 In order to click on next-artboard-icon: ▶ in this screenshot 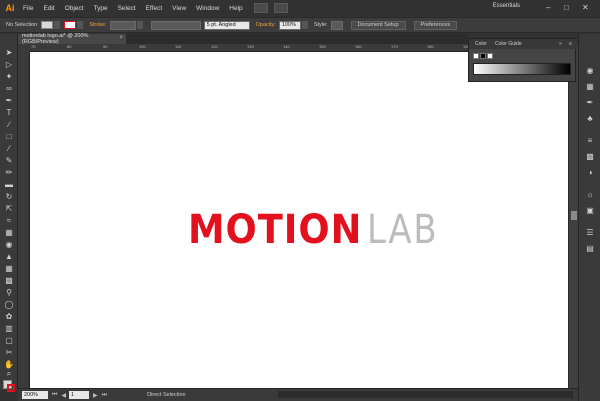, I will do `click(95, 395)`.